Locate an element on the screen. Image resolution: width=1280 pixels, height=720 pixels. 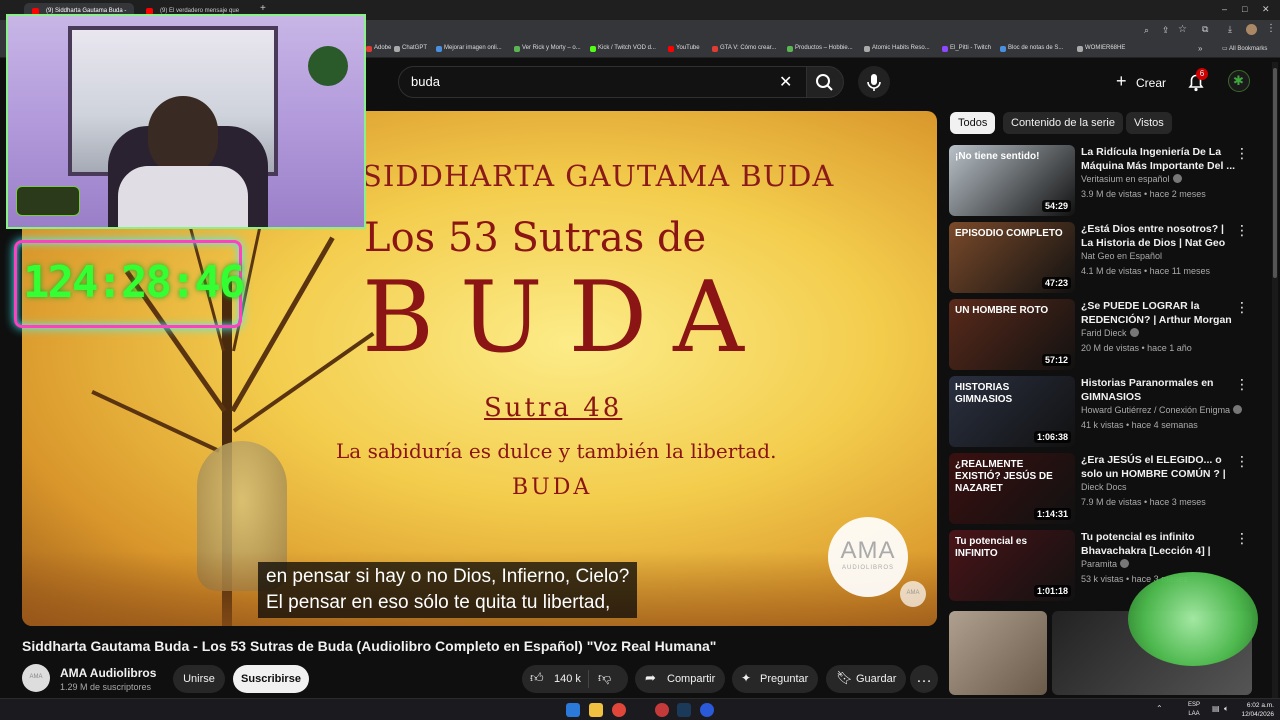
thumbs-down-icon: 👎︎ is located at coordinates (604, 678).